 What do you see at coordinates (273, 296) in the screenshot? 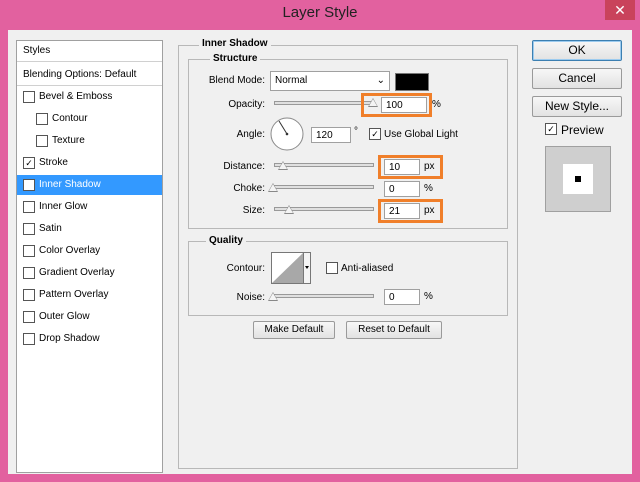
I see `noise-slider-thumb` at bounding box center [273, 296].